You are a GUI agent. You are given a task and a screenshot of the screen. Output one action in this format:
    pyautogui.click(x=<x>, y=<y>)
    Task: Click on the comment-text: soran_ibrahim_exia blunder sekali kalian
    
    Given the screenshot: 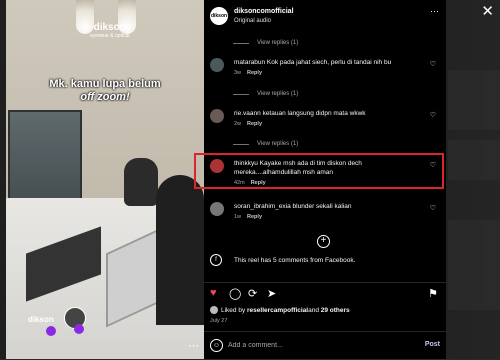 What is the action you would take?
    pyautogui.click(x=329, y=206)
    